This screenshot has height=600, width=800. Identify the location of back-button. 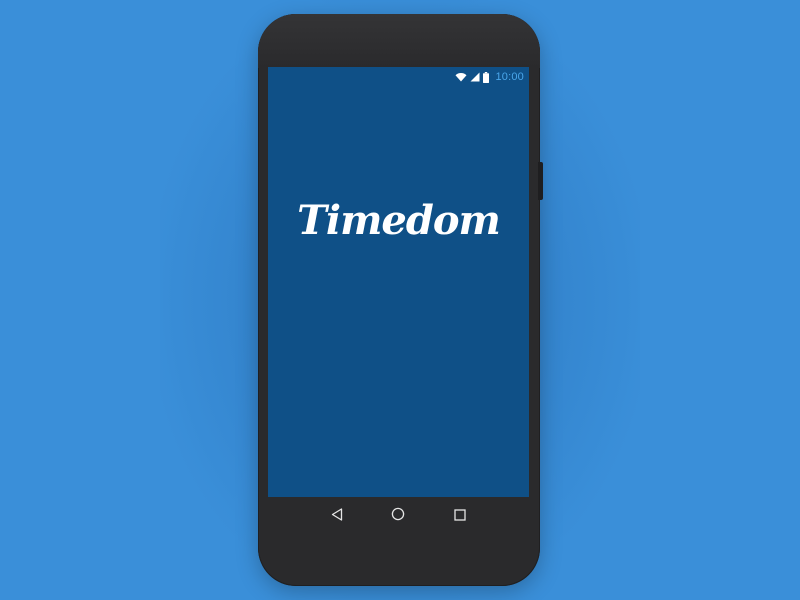
(337, 515).